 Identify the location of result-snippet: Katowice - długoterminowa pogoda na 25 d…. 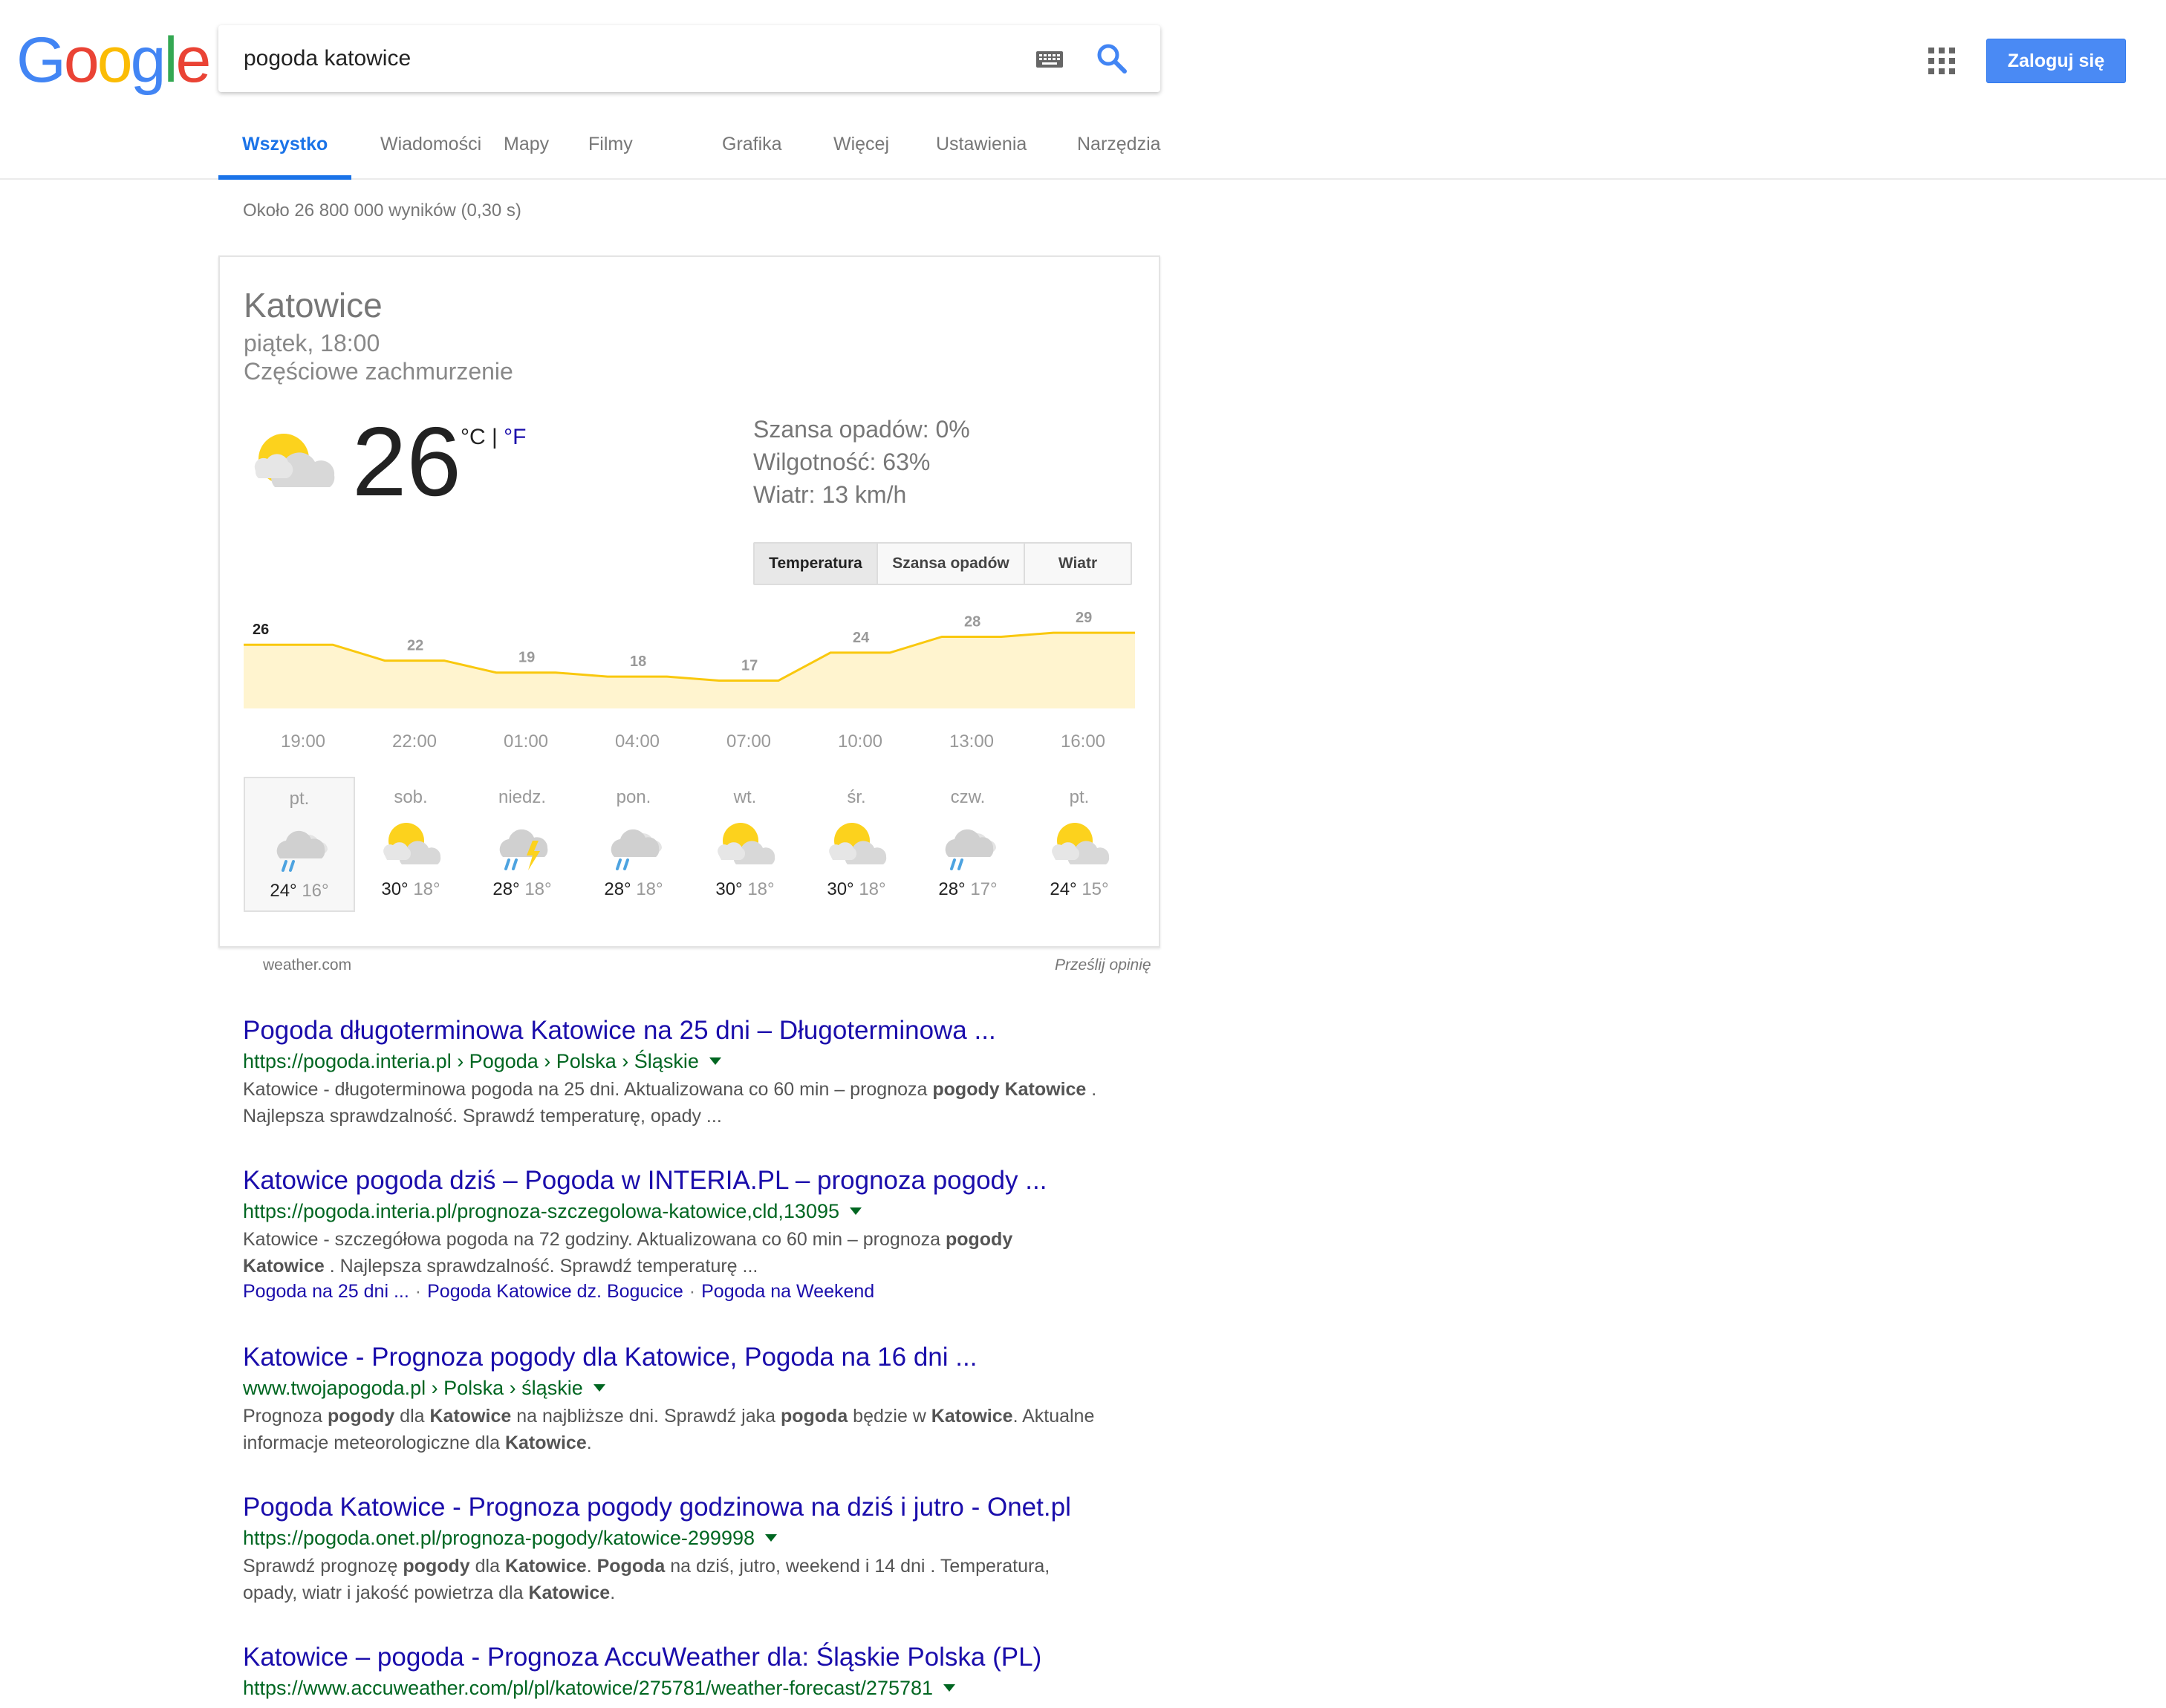
(711, 1103).